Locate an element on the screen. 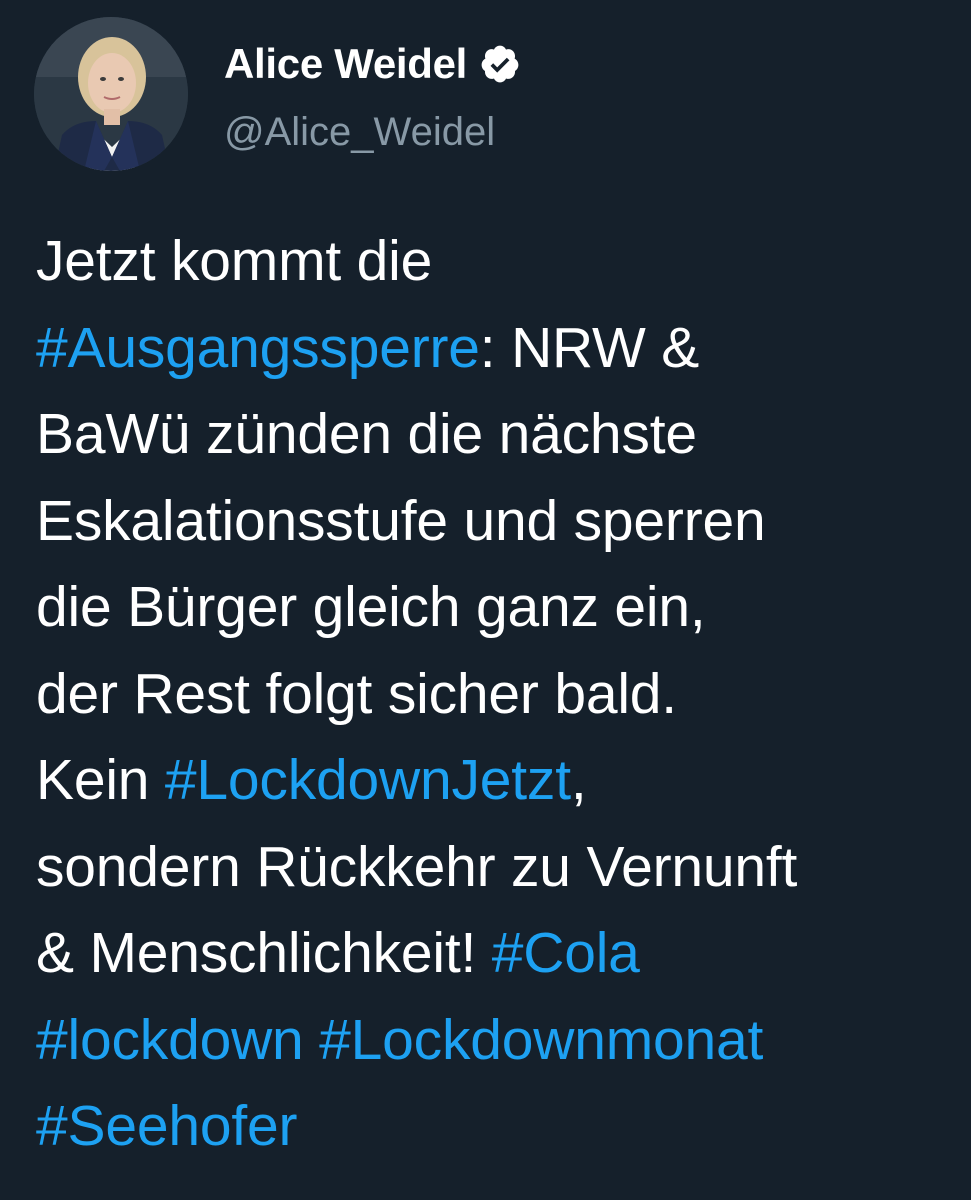  tweet-text-line: #Seehofer is located at coordinates (501, 1126).